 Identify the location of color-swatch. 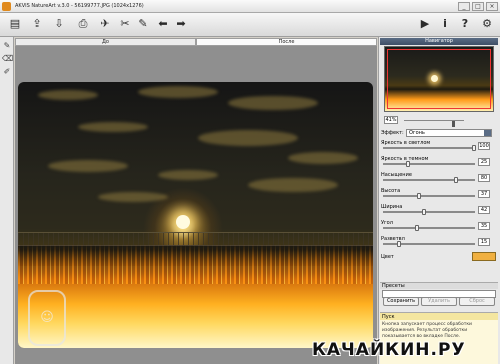
(484, 256).